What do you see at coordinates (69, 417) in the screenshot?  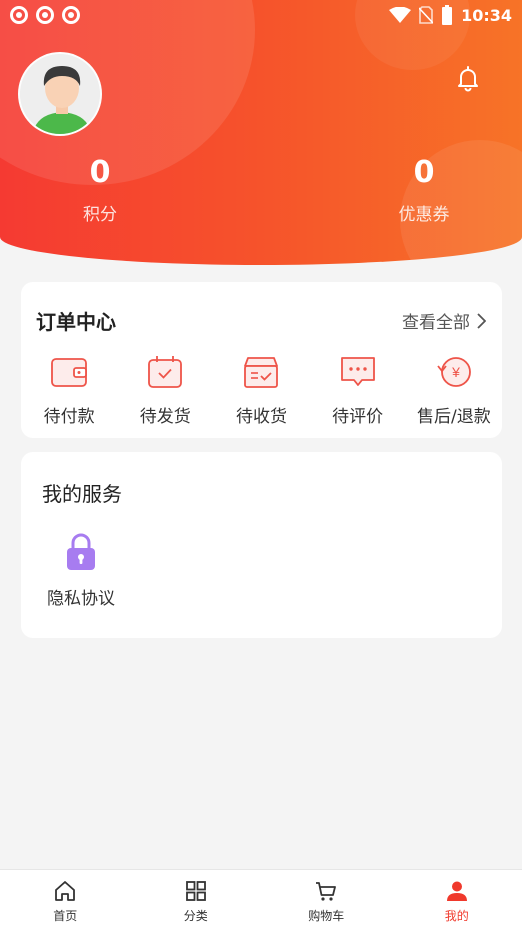 I see `order-item-label: 待付款` at bounding box center [69, 417].